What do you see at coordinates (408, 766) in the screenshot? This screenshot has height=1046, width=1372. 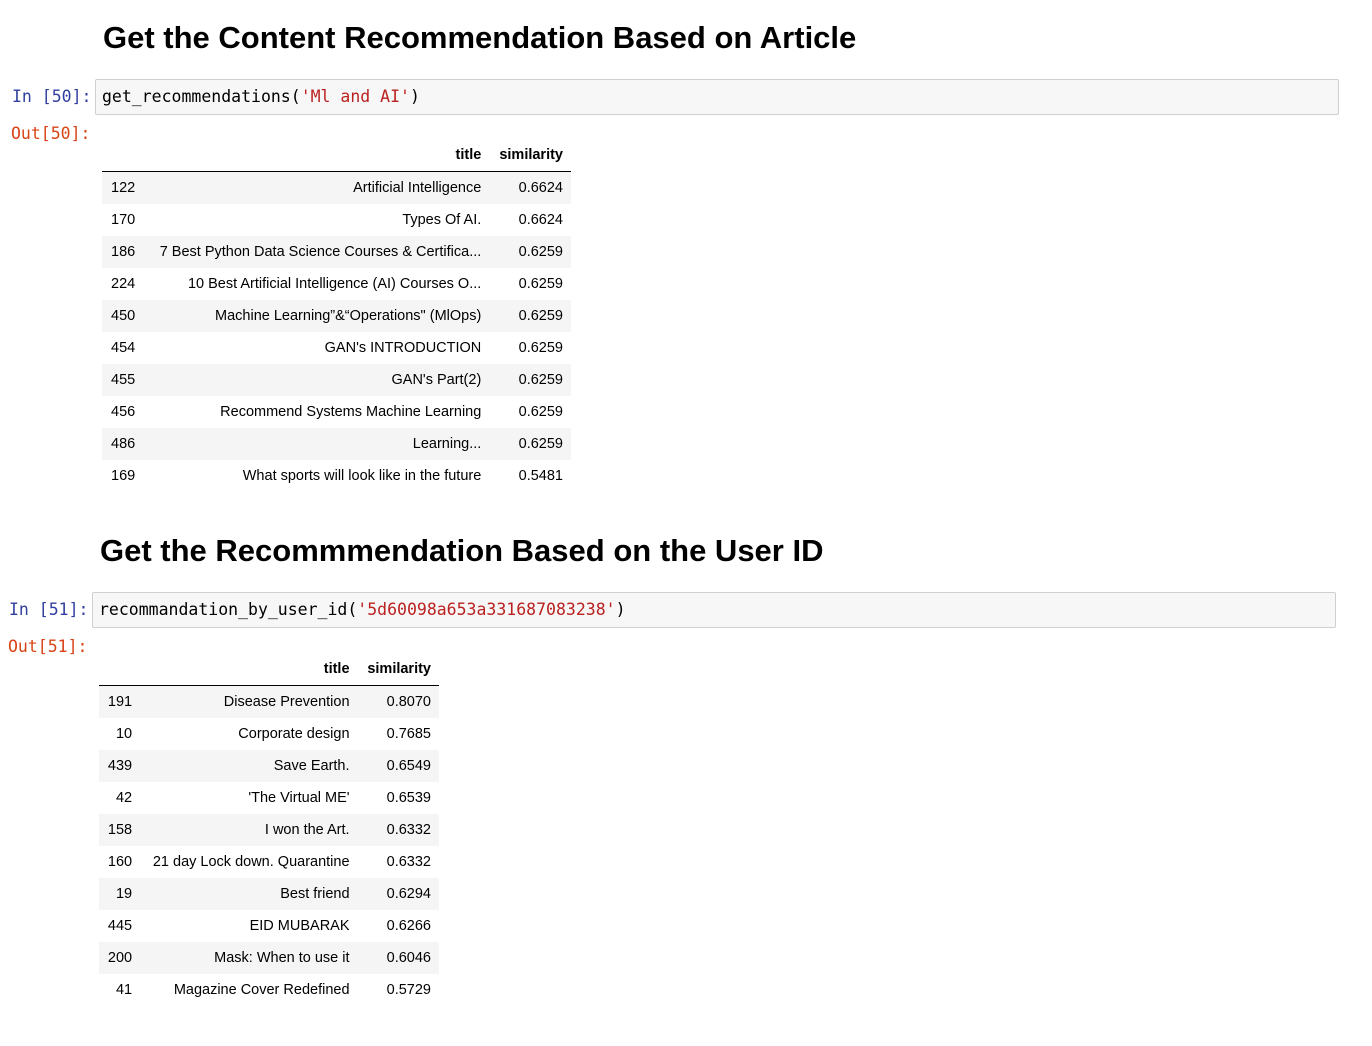 I see `row-similarity: 0.6549` at bounding box center [408, 766].